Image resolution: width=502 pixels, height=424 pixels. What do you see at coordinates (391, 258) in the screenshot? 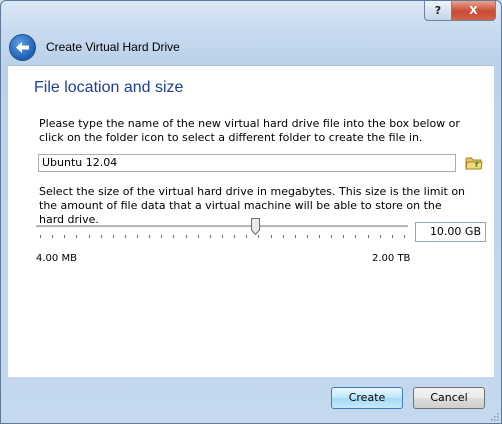
I see `range-max-label: 2.00 TB` at bounding box center [391, 258].